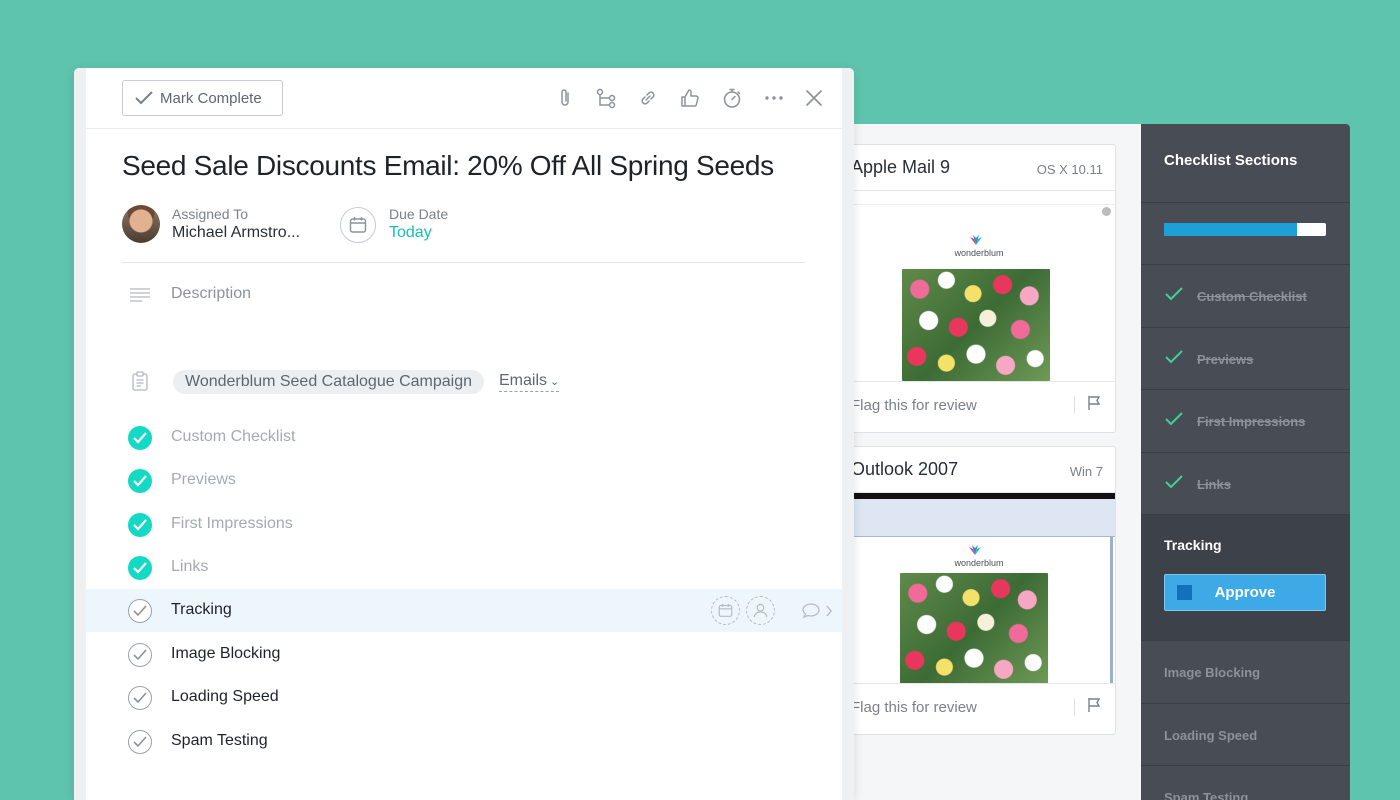  What do you see at coordinates (979, 253) in the screenshot?
I see `brand-name: wonderblum` at bounding box center [979, 253].